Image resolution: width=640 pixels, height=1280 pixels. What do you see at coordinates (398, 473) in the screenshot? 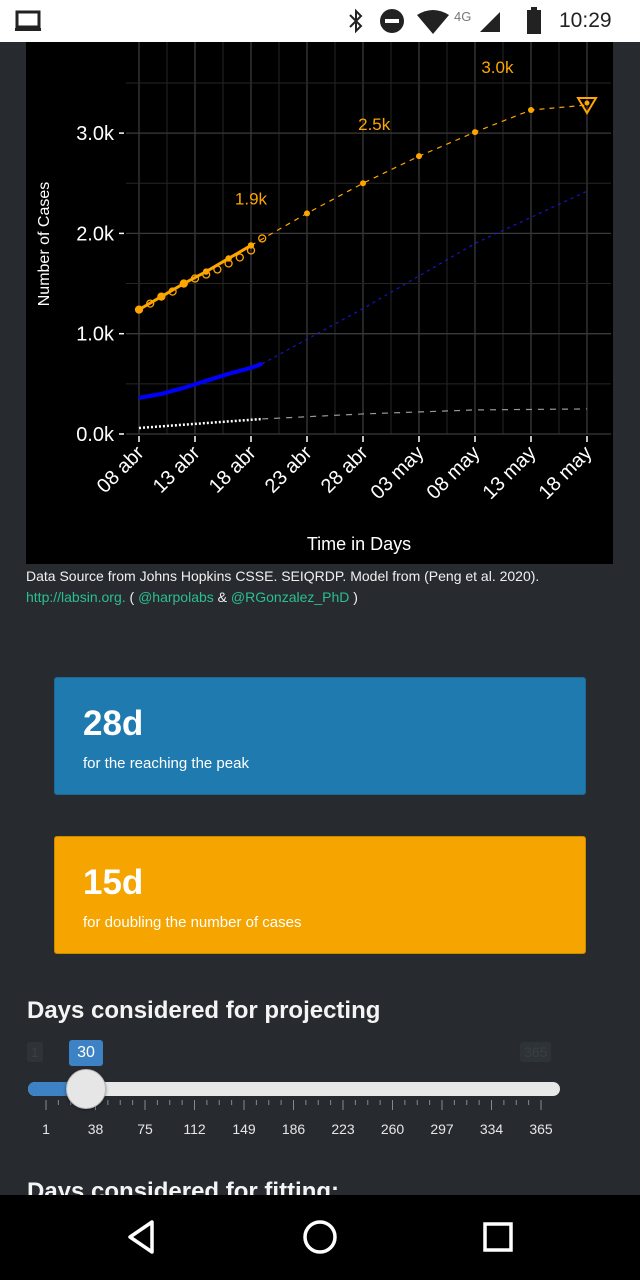
I see `x-tick-label: 03 may` at bounding box center [398, 473].